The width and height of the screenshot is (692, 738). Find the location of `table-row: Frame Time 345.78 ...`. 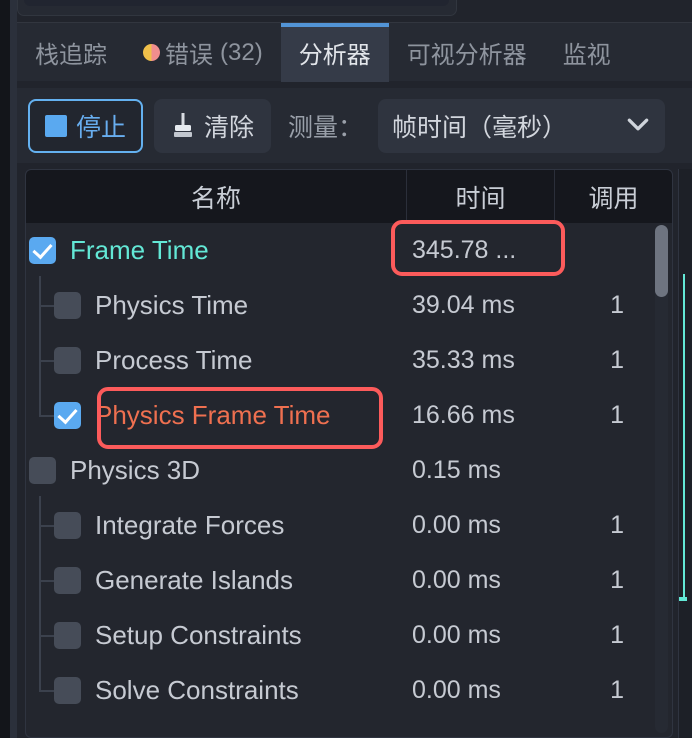

table-row: Frame Time 345.78 ... is located at coordinates (349, 250).